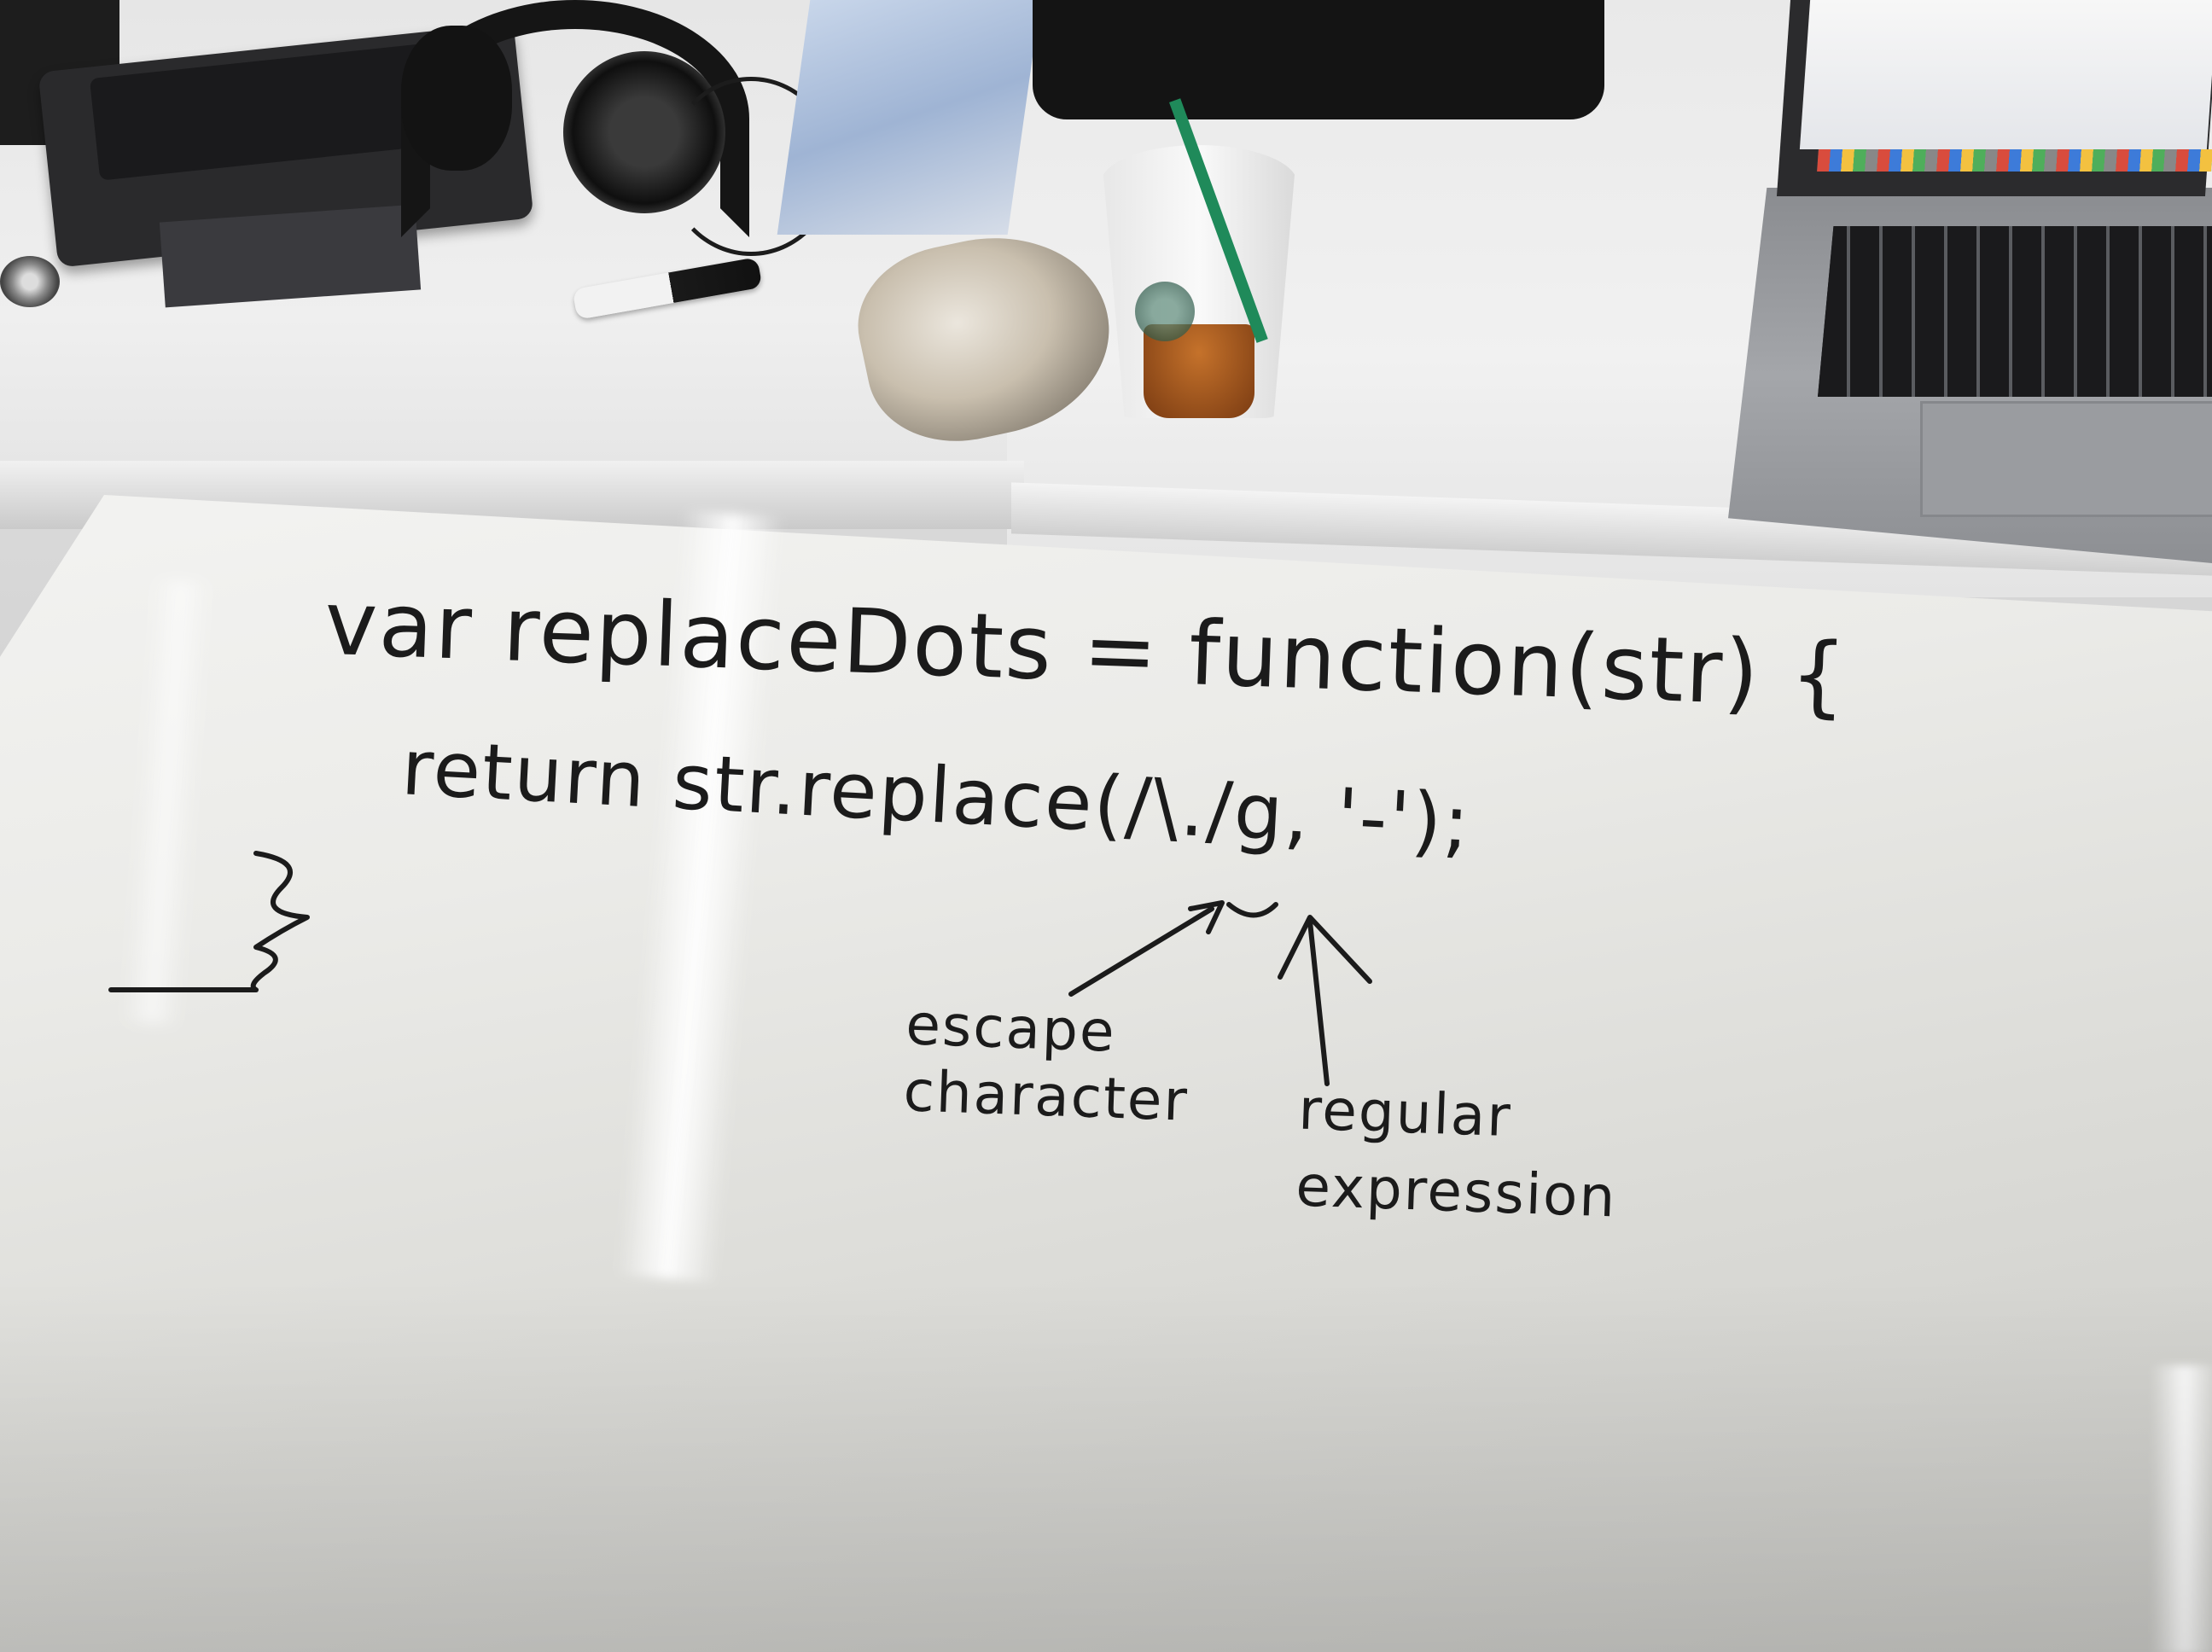 The width and height of the screenshot is (2212, 1652). I want to click on laptop-trackpad, so click(2066, 459).